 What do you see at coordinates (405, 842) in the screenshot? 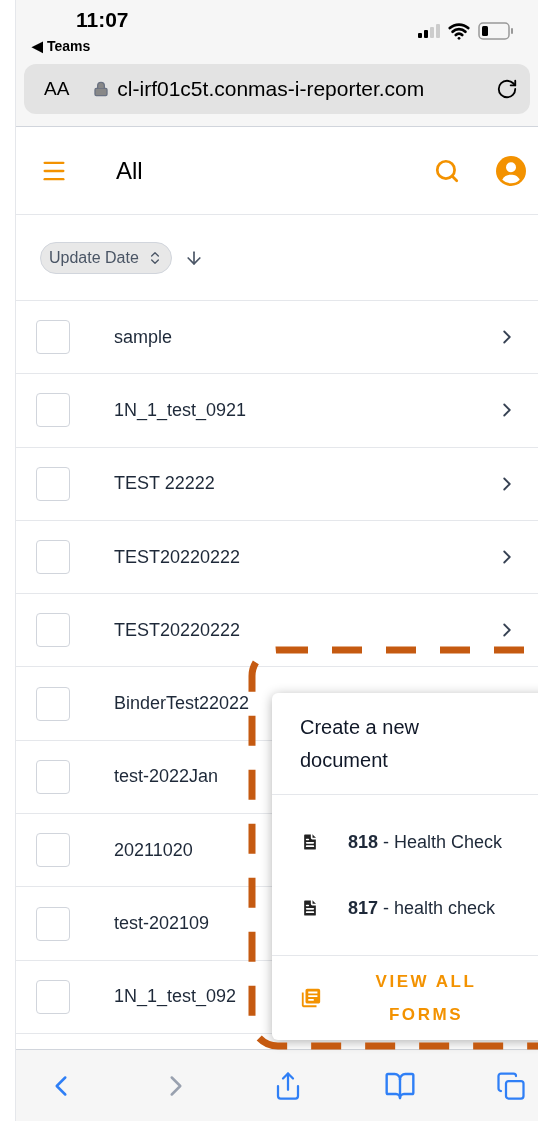
I see `form-item: 818 - Health Check` at bounding box center [405, 842].